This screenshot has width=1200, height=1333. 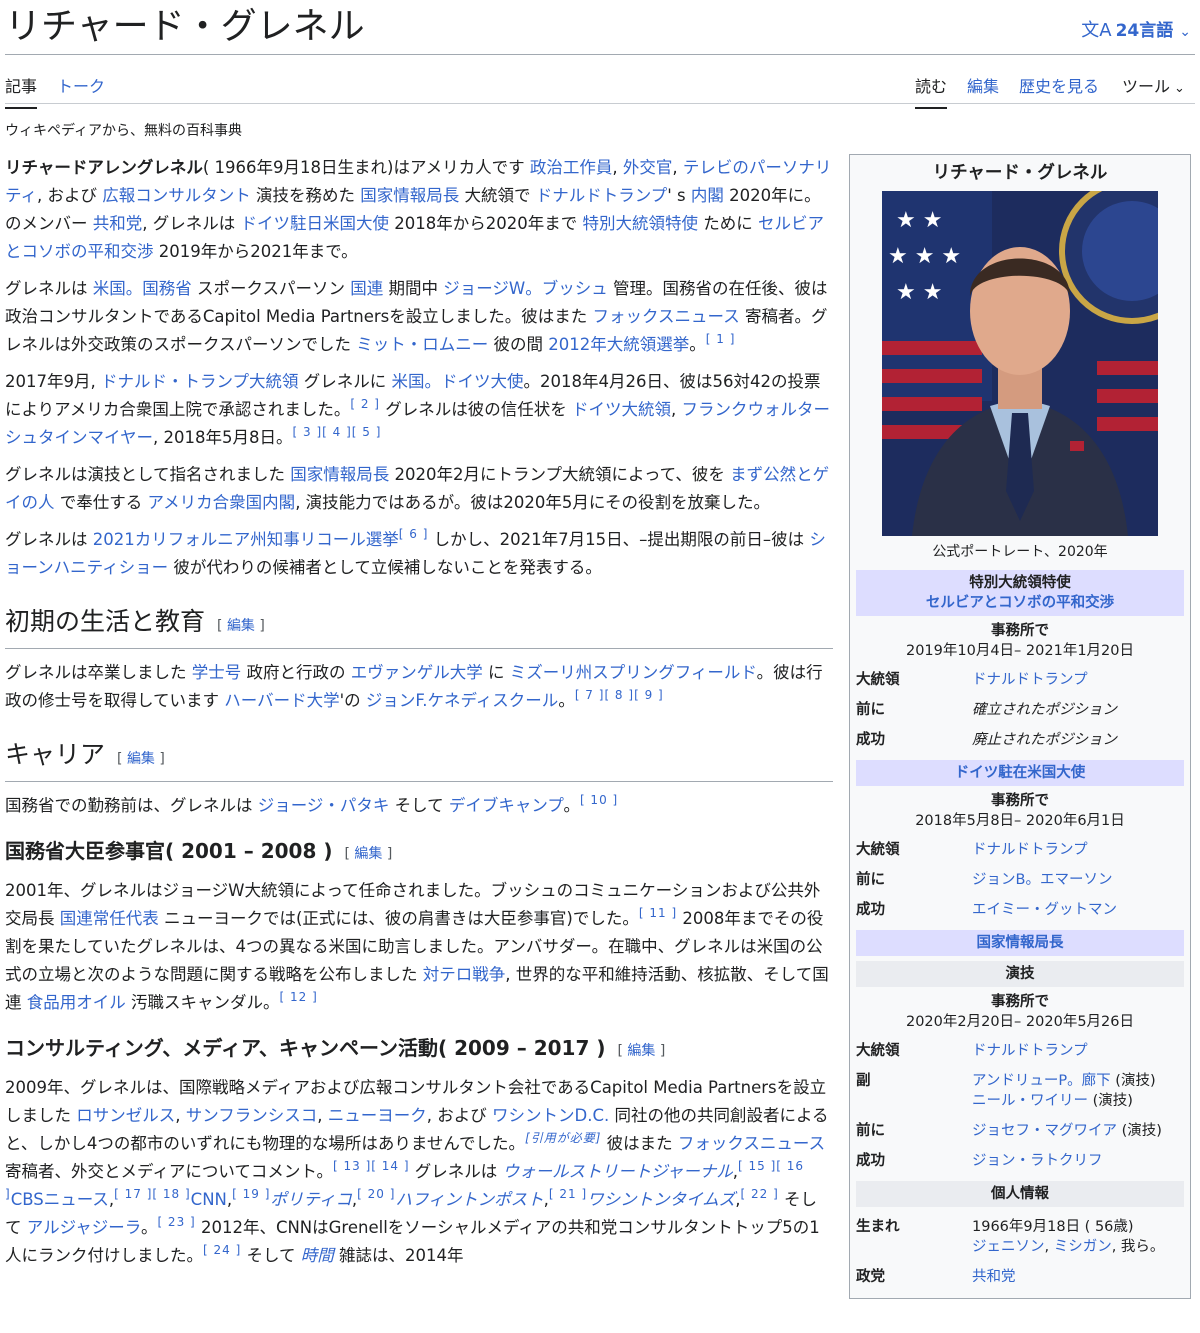 I want to click on text: , および, so click(x=459, y=1115).